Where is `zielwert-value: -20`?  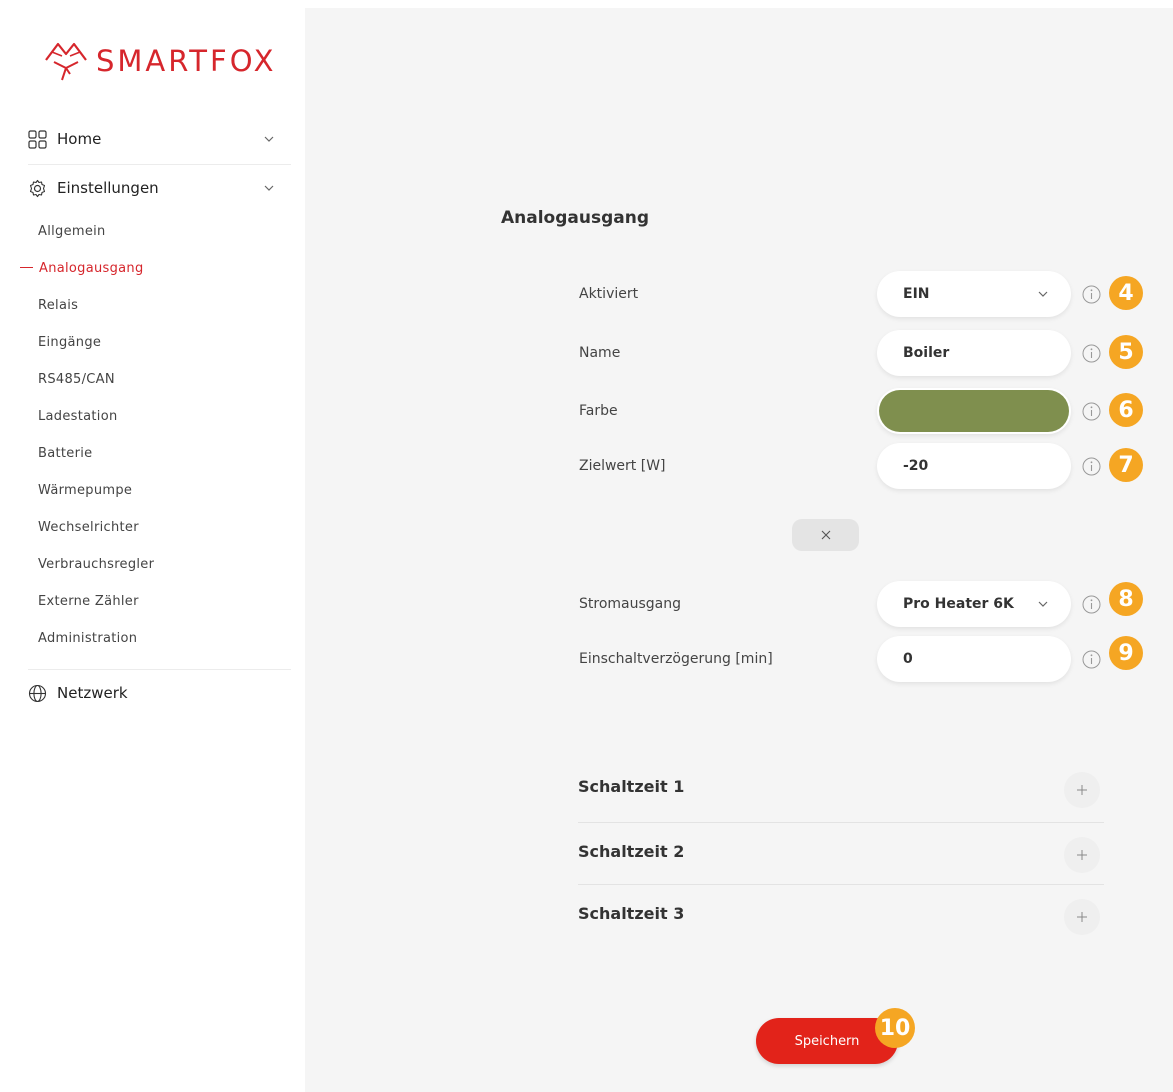 zielwert-value: -20 is located at coordinates (916, 466).